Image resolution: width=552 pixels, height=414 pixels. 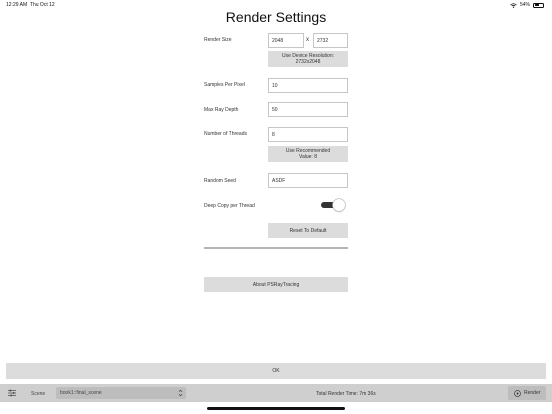 What do you see at coordinates (225, 134) in the screenshot?
I see `threads-label: Number of Threads` at bounding box center [225, 134].